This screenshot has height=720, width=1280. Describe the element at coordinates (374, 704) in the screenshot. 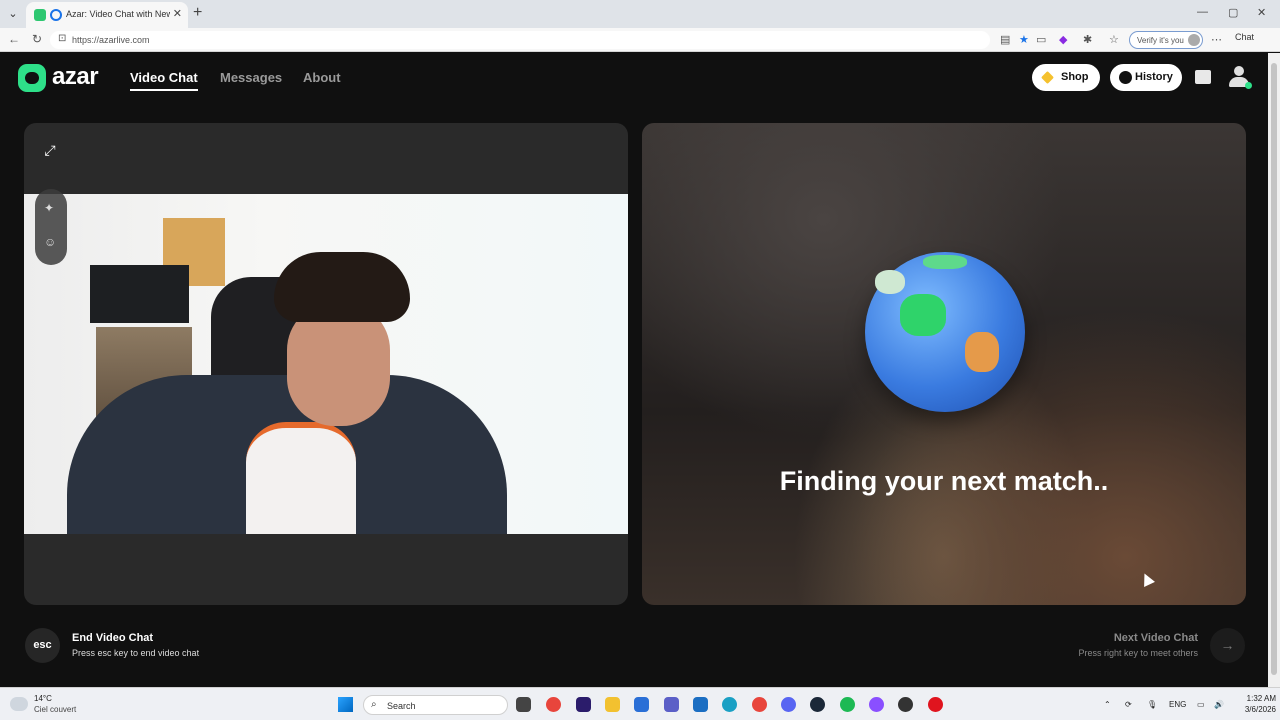

I see `search-icon: ⌕` at that location.